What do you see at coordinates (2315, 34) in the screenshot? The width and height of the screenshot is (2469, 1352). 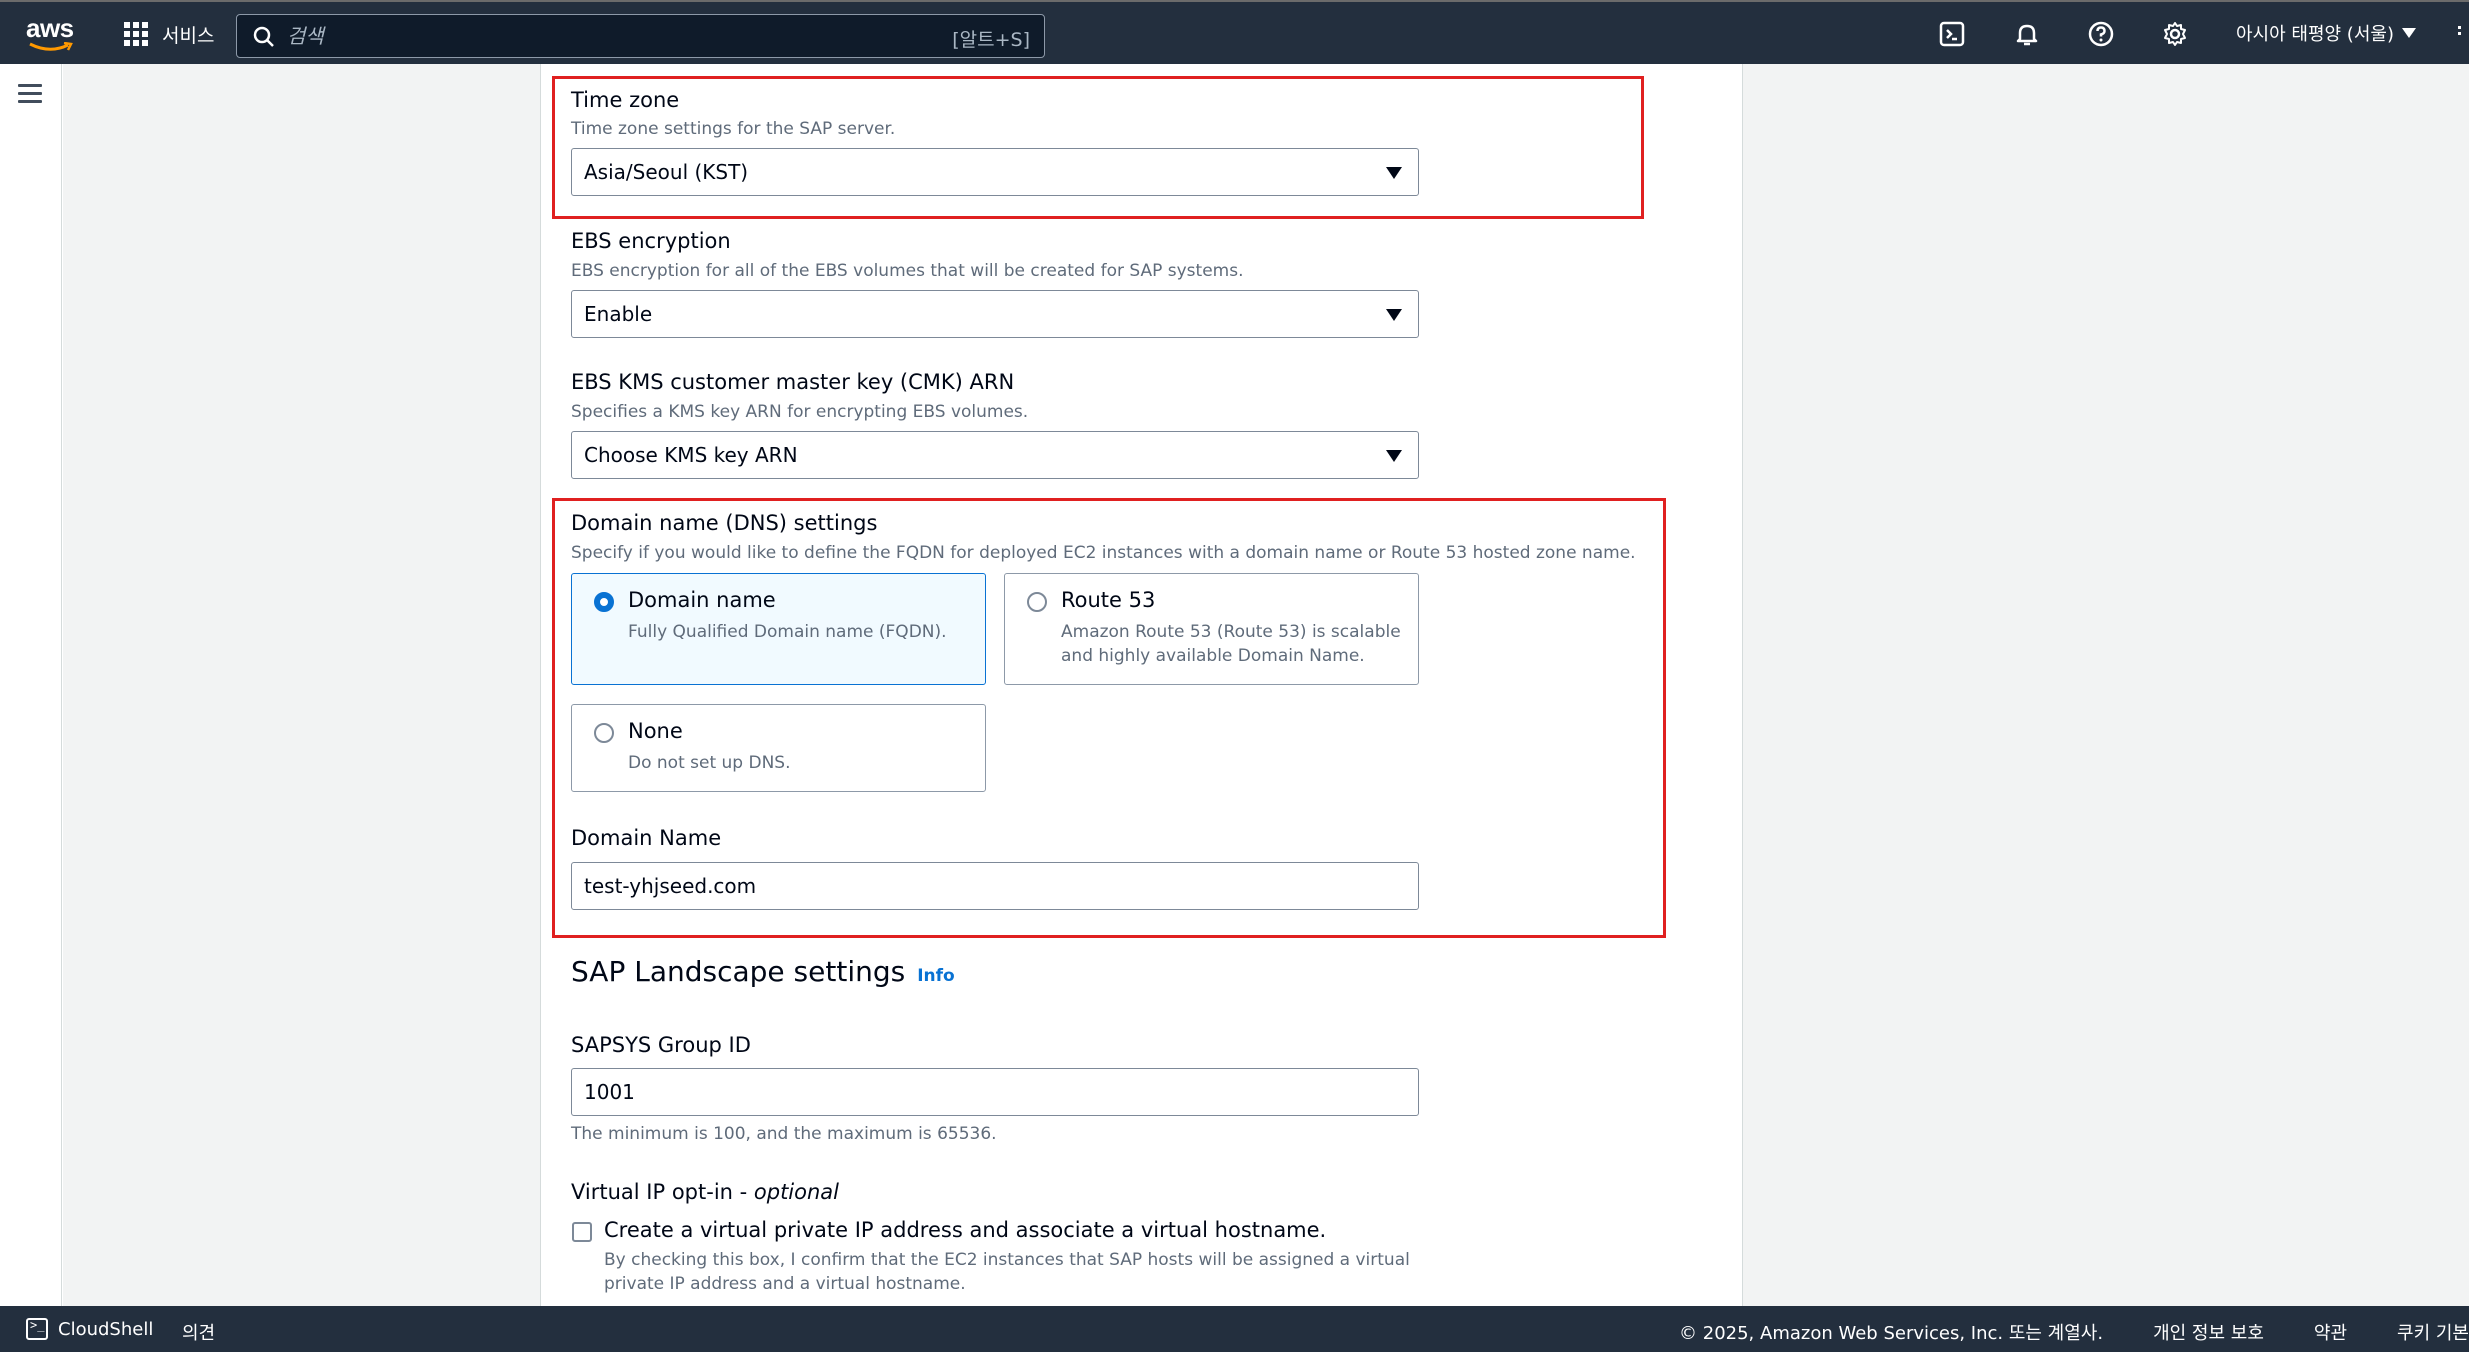 I see `region-label: 아시아 태평양 (서울)` at bounding box center [2315, 34].